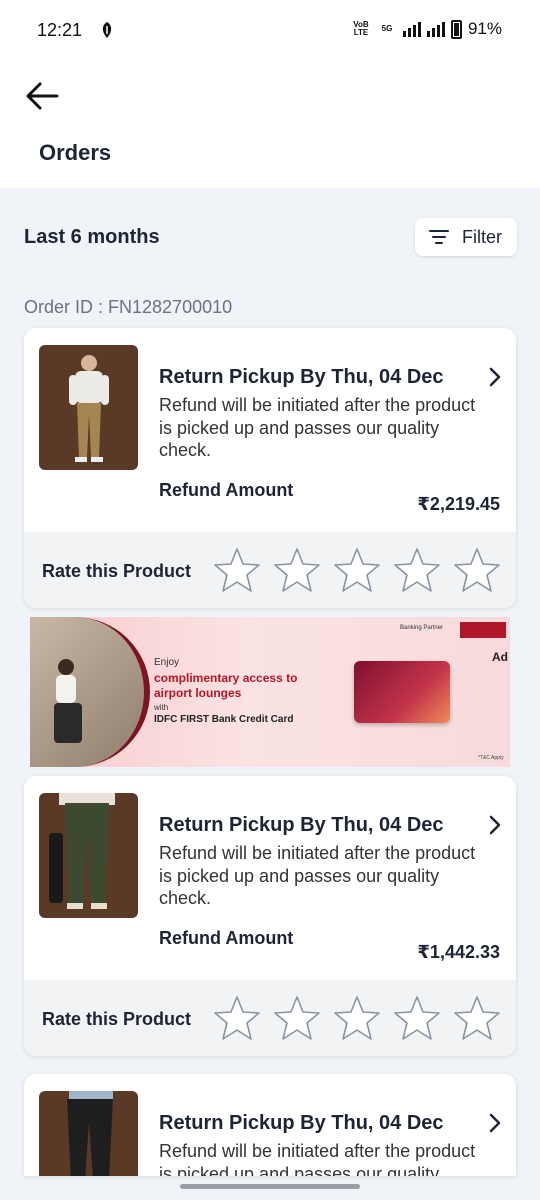 This screenshot has width=540, height=1200. What do you see at coordinates (483, 630) in the screenshot?
I see `bank-logo` at bounding box center [483, 630].